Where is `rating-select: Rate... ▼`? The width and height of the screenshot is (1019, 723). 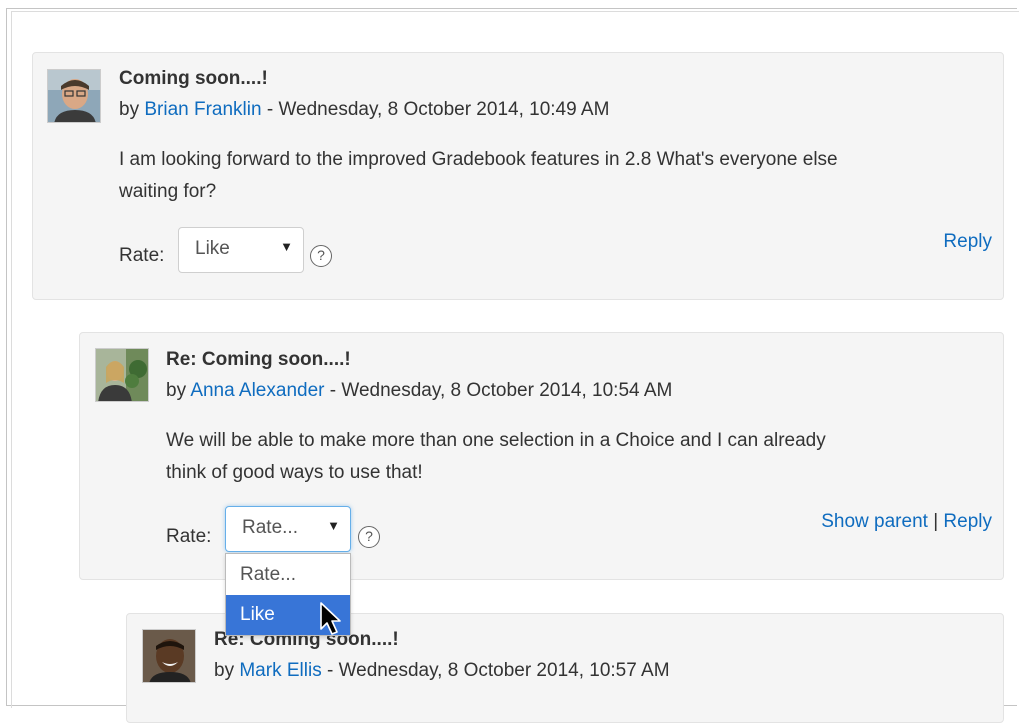
rating-select: Rate... ▼ is located at coordinates (288, 529).